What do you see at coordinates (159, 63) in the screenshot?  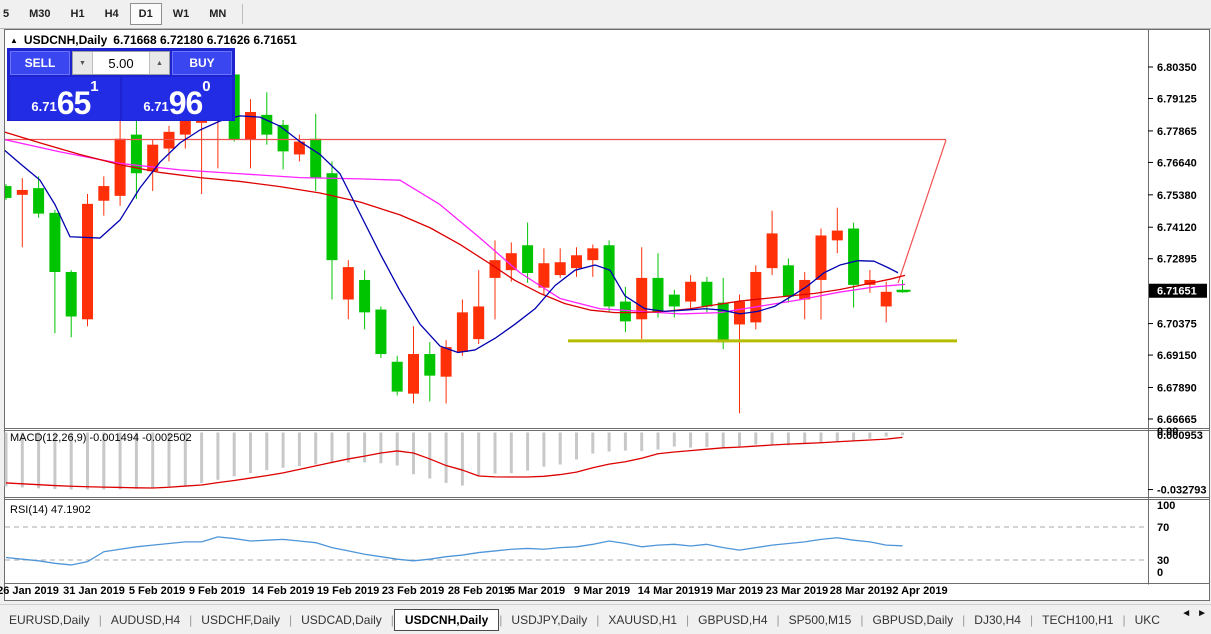 I see `volume-increase-icon: ▲` at bounding box center [159, 63].